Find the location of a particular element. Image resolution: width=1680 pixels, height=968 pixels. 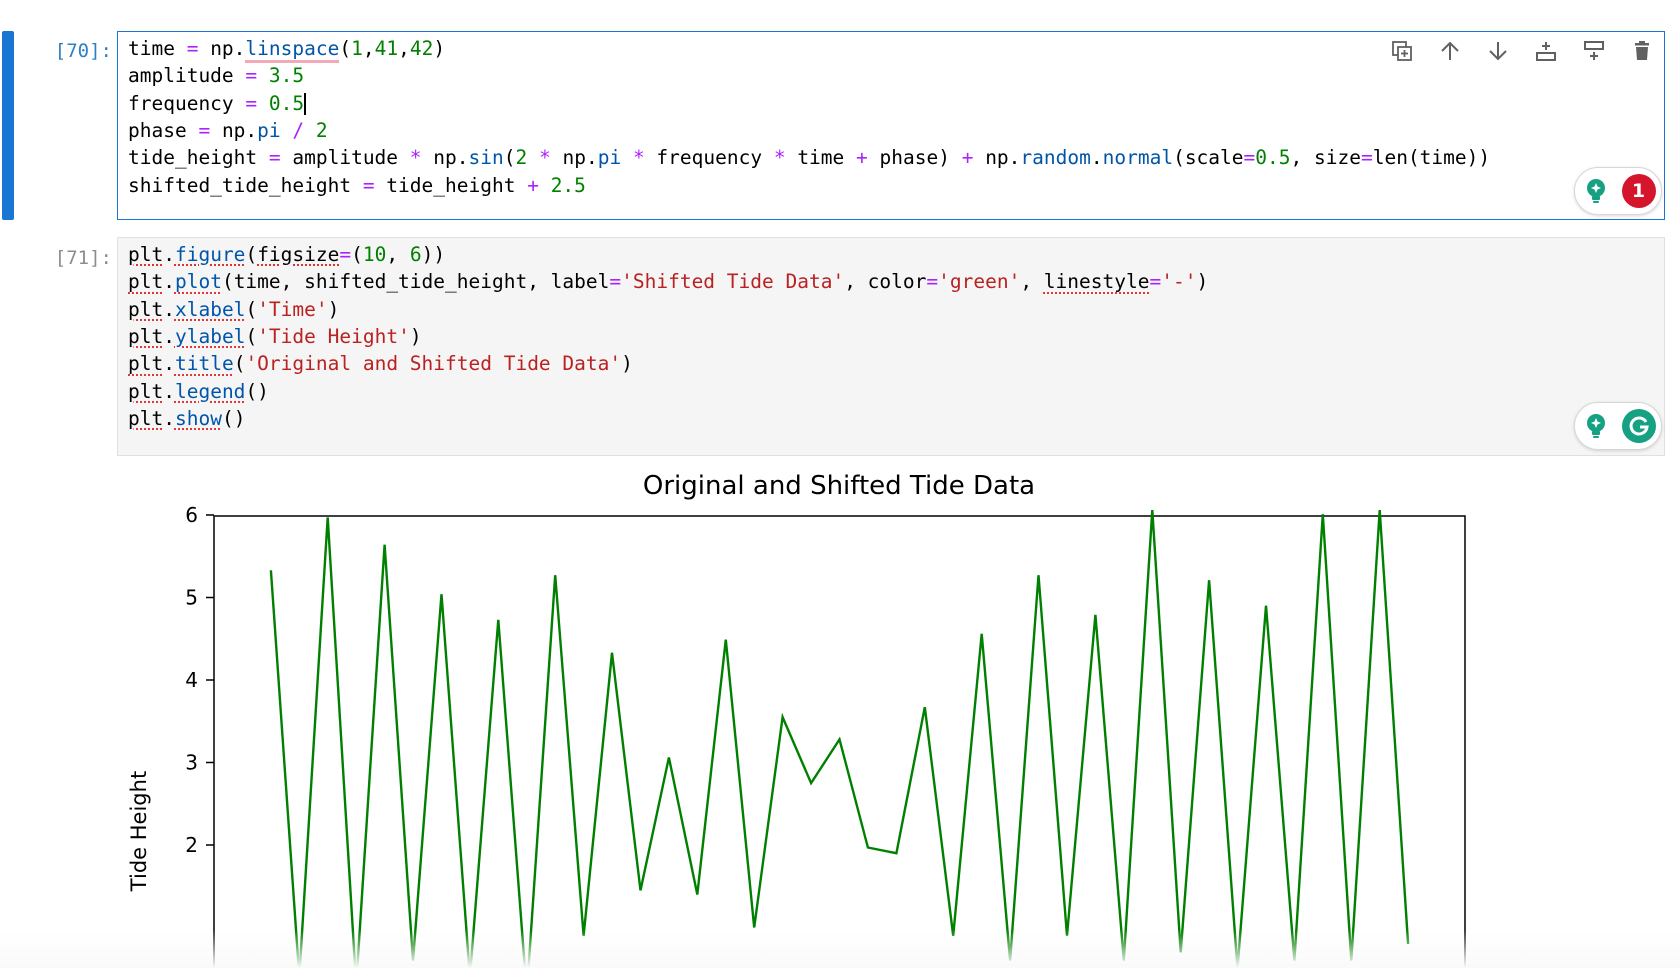

code-token: 'Tide Height' is located at coordinates (333, 336).